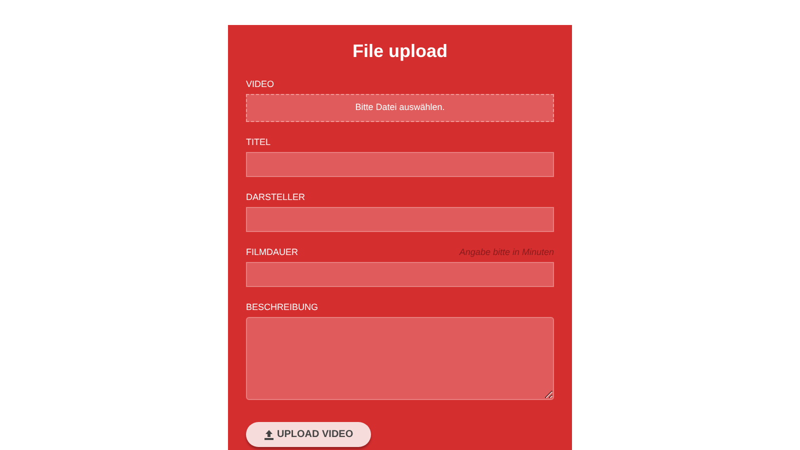 The width and height of the screenshot is (800, 450). Describe the element at coordinates (276, 197) in the screenshot. I see `field-label: DARSTELLER` at that location.